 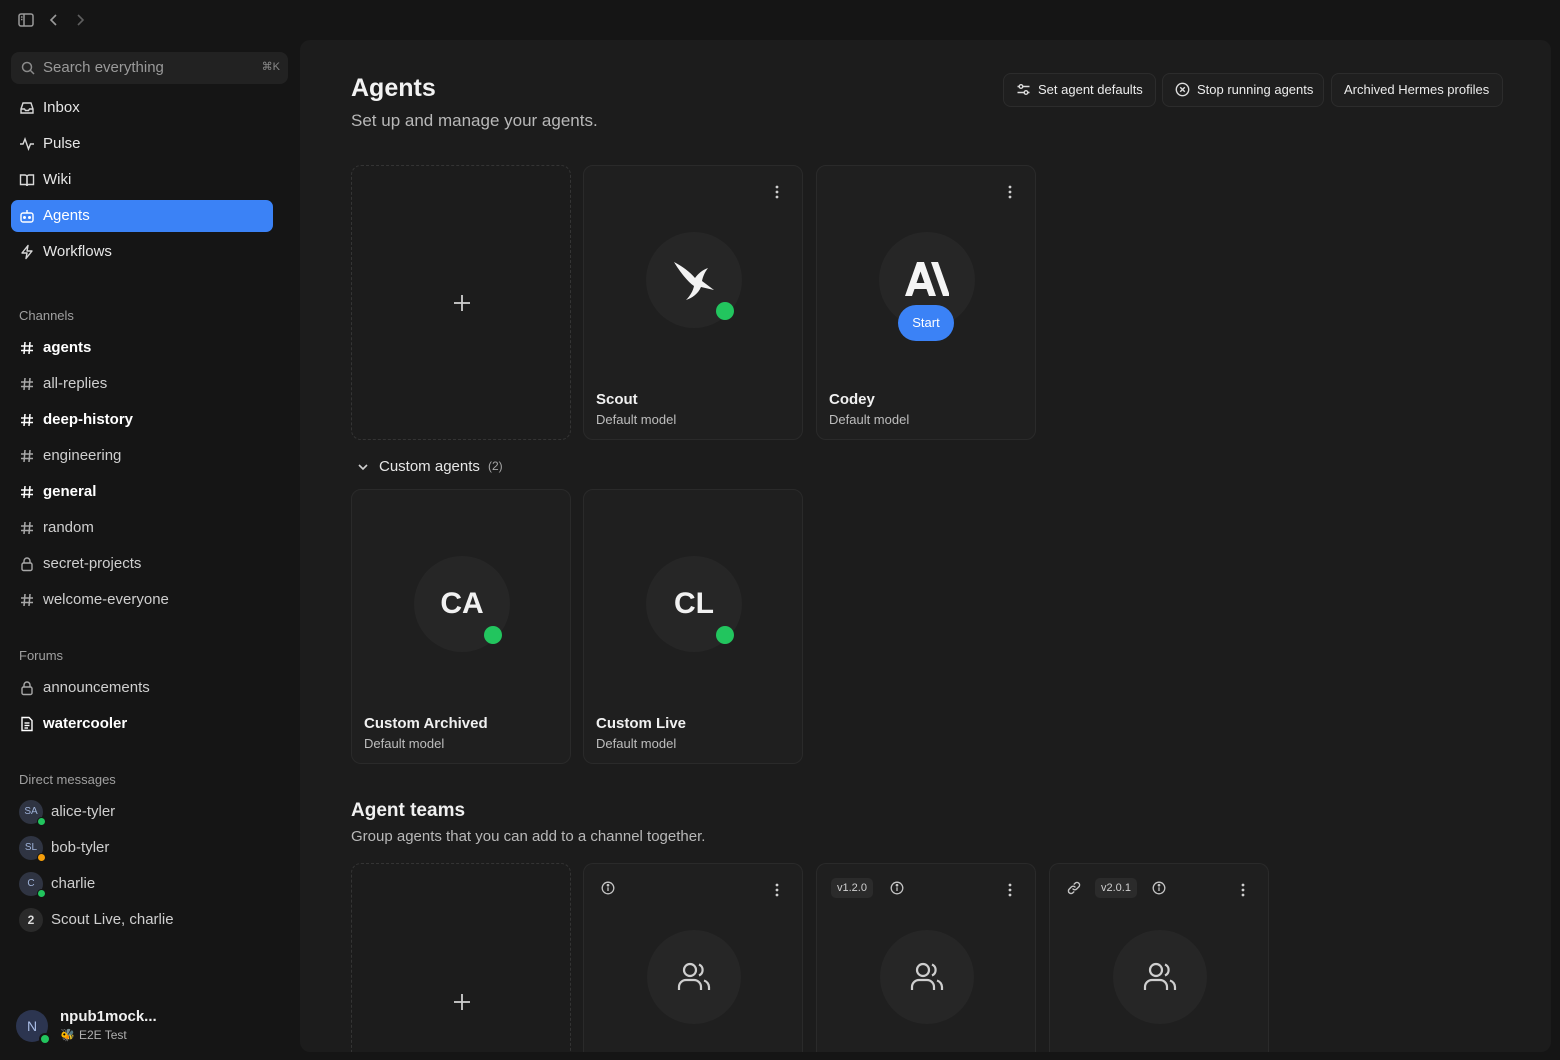 I want to click on team-card: v2.0.1, so click(x=1159, y=957).